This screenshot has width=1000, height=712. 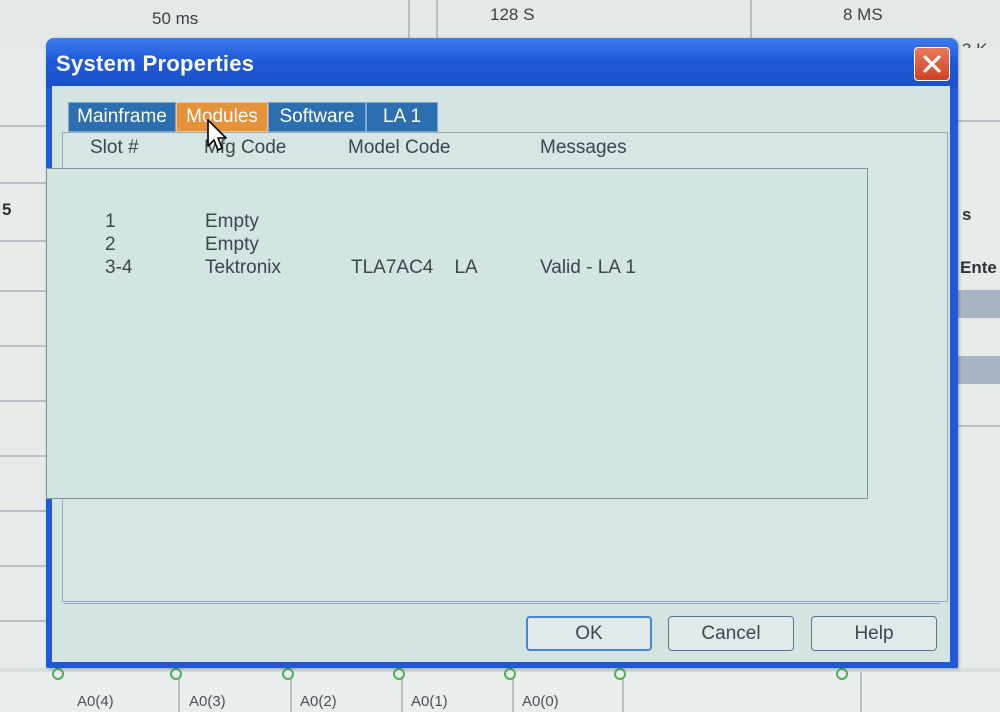 What do you see at coordinates (503, 245) in the screenshot?
I see `module-row: 2 Empty` at bounding box center [503, 245].